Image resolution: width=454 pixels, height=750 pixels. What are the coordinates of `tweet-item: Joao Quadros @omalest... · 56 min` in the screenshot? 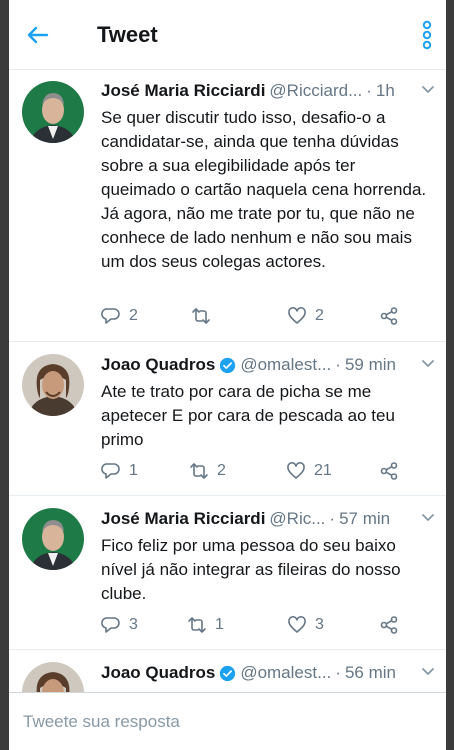 It's located at (227, 671).